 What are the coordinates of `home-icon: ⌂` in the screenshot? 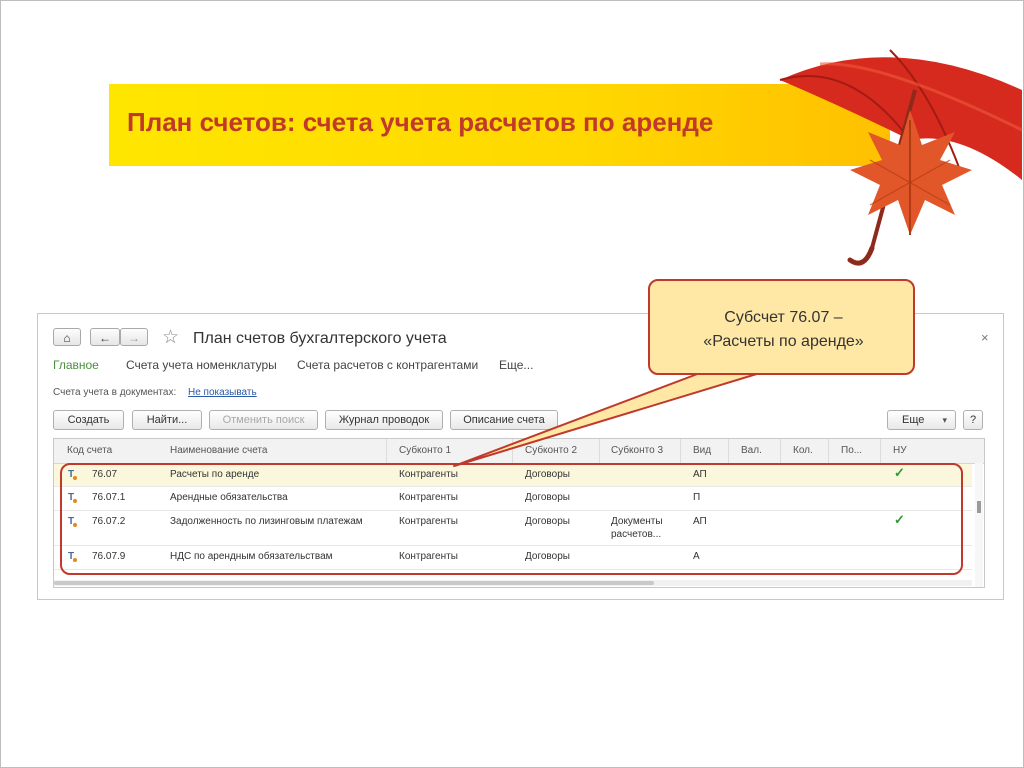 It's located at (67, 338).